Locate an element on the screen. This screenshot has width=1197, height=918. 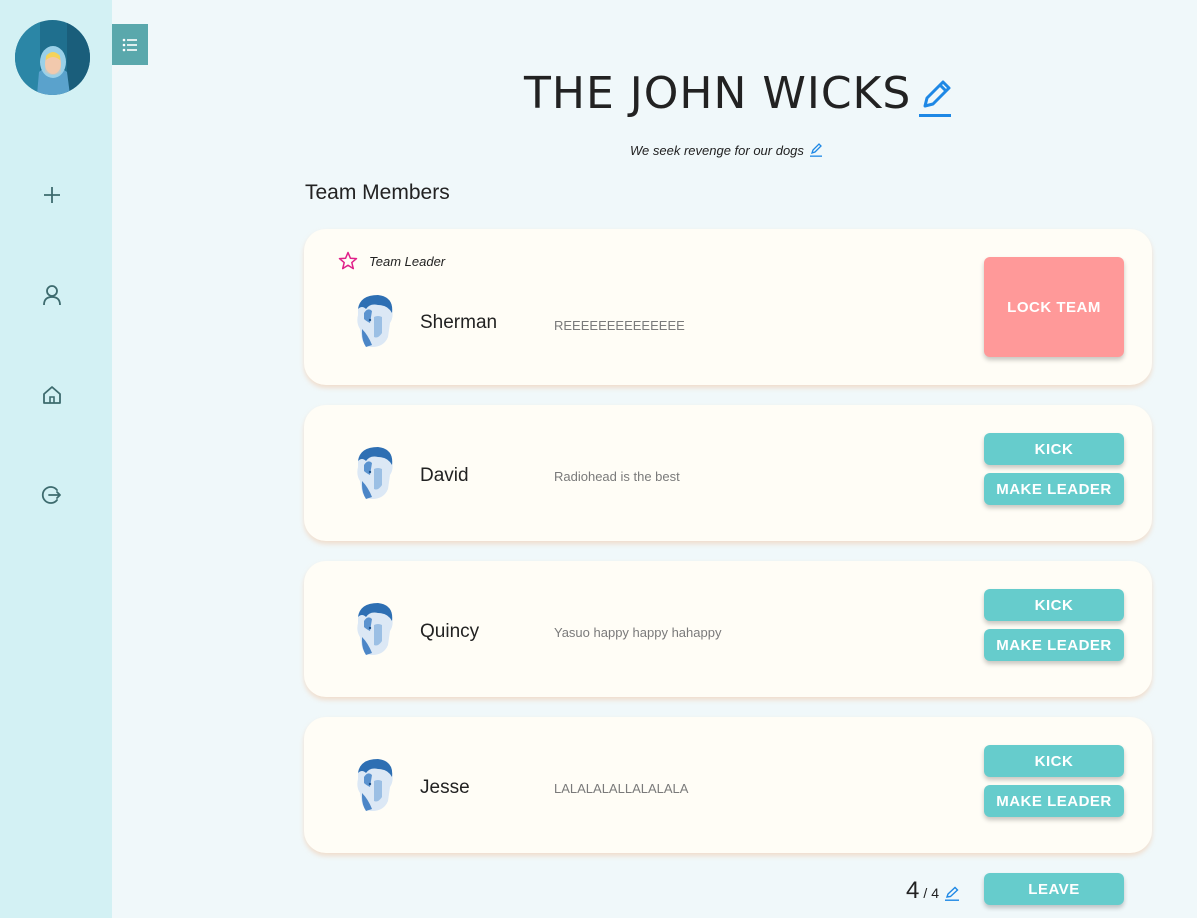
list-icon is located at coordinates (129, 44).